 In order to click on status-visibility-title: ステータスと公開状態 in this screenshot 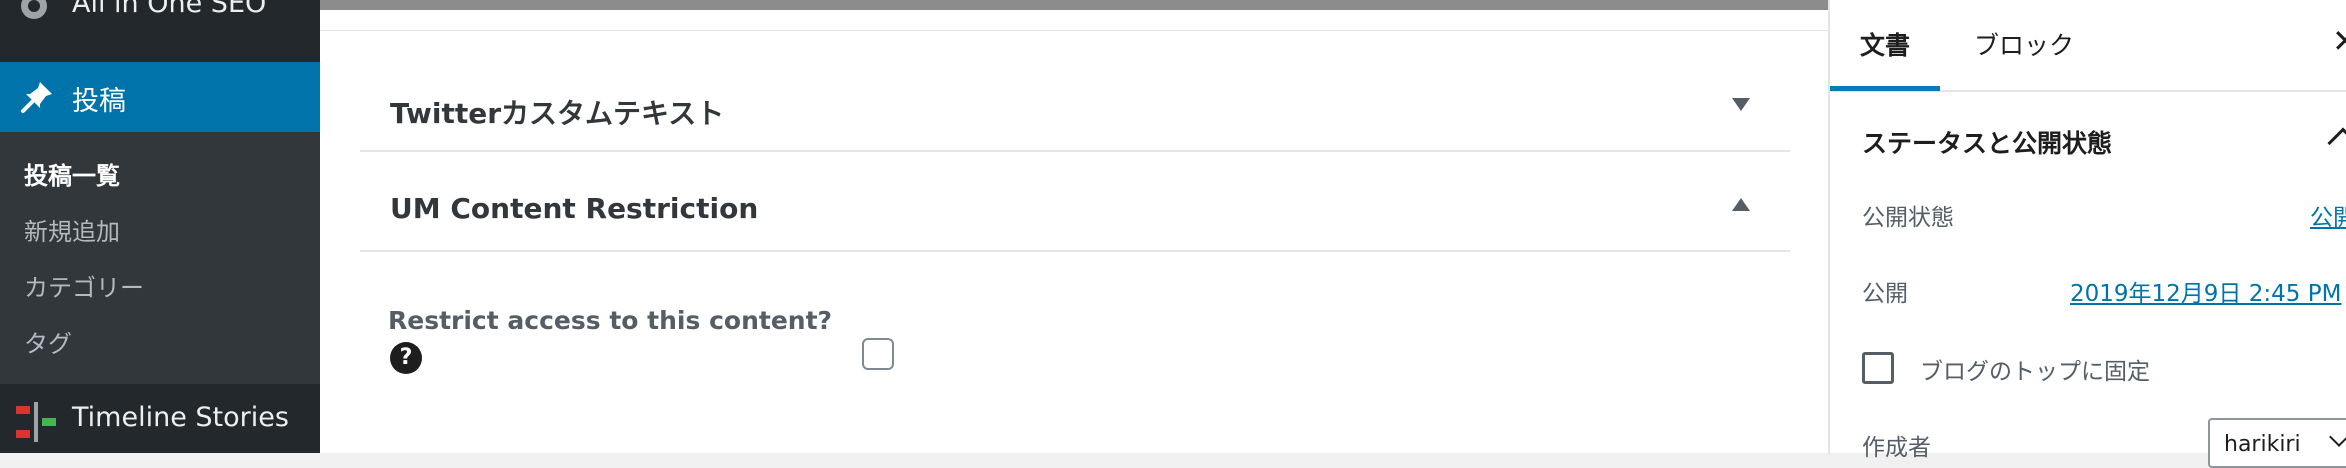, I will do `click(1987, 142)`.